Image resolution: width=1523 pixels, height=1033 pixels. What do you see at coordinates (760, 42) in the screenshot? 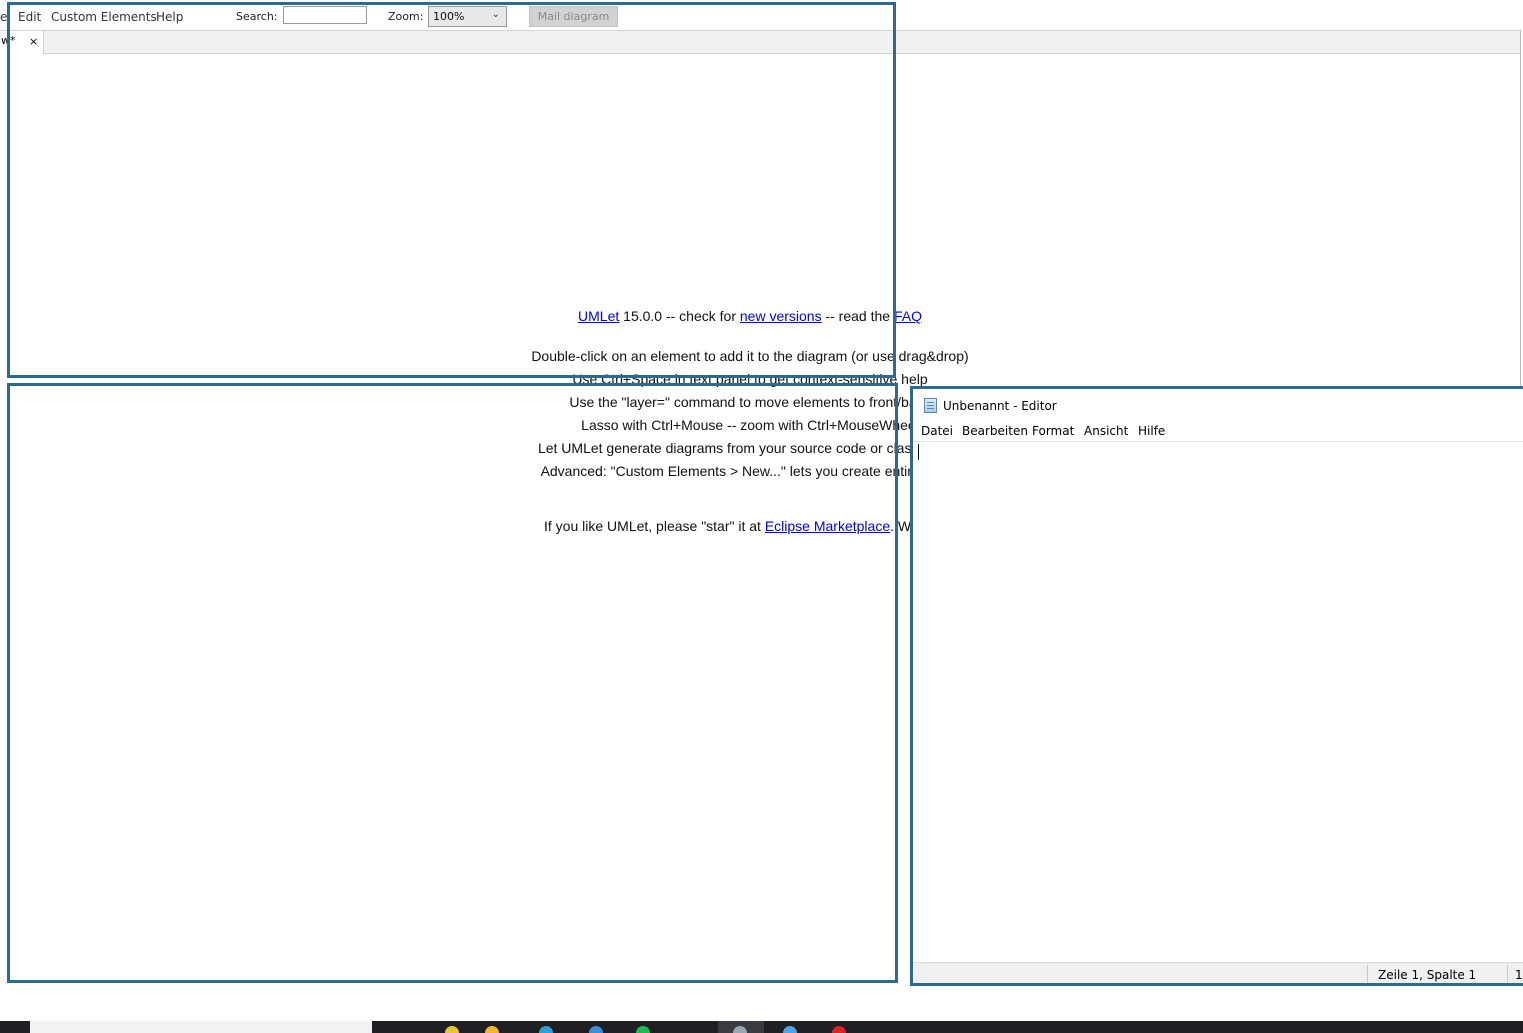
I see `diagram-tabstrip: w* ×` at bounding box center [760, 42].